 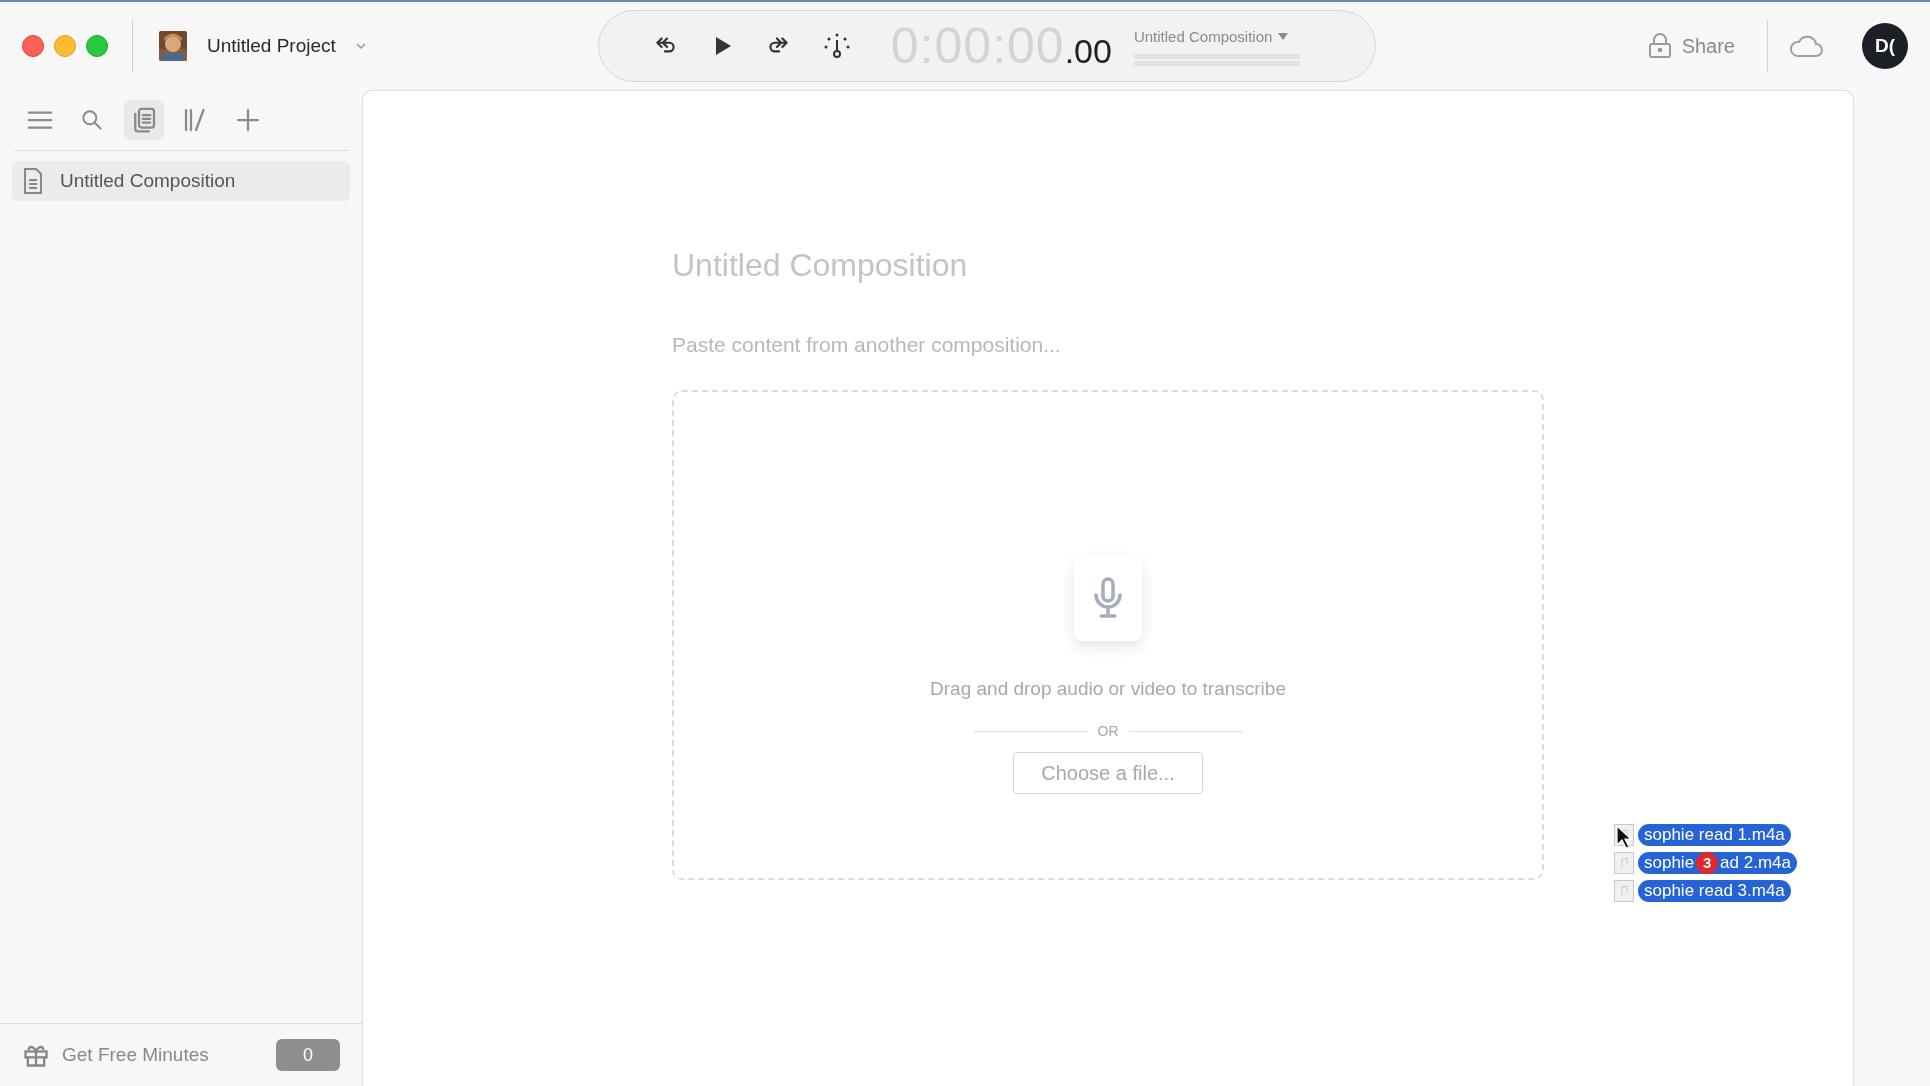 What do you see at coordinates (1714, 835) in the screenshot?
I see `dragged-file-label: sophie read 1.m4a` at bounding box center [1714, 835].